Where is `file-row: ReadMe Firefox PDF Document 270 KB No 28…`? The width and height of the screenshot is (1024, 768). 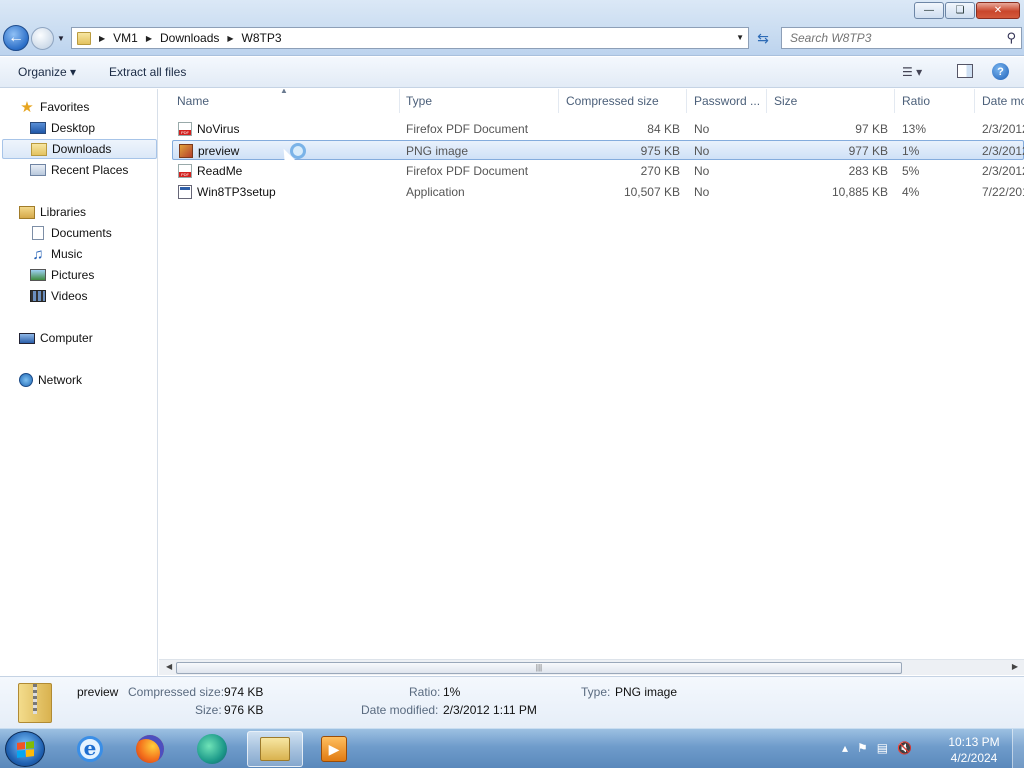
file-row: ReadMe Firefox PDF Document 270 KB No 28… is located at coordinates (598, 171).